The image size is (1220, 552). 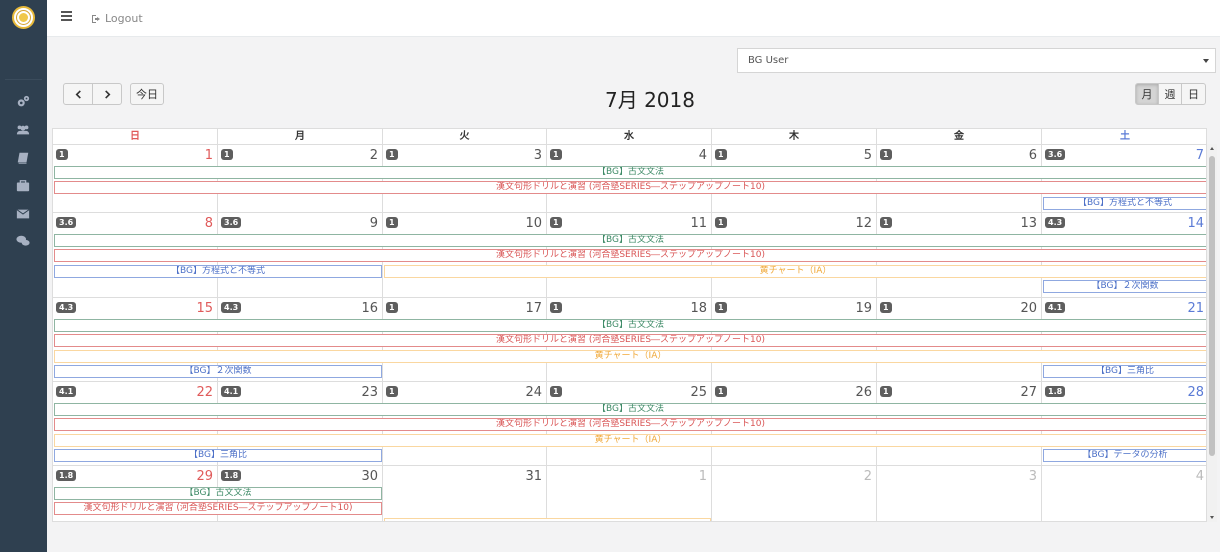 I want to click on view-day-button: 日, so click(x=1193, y=94).